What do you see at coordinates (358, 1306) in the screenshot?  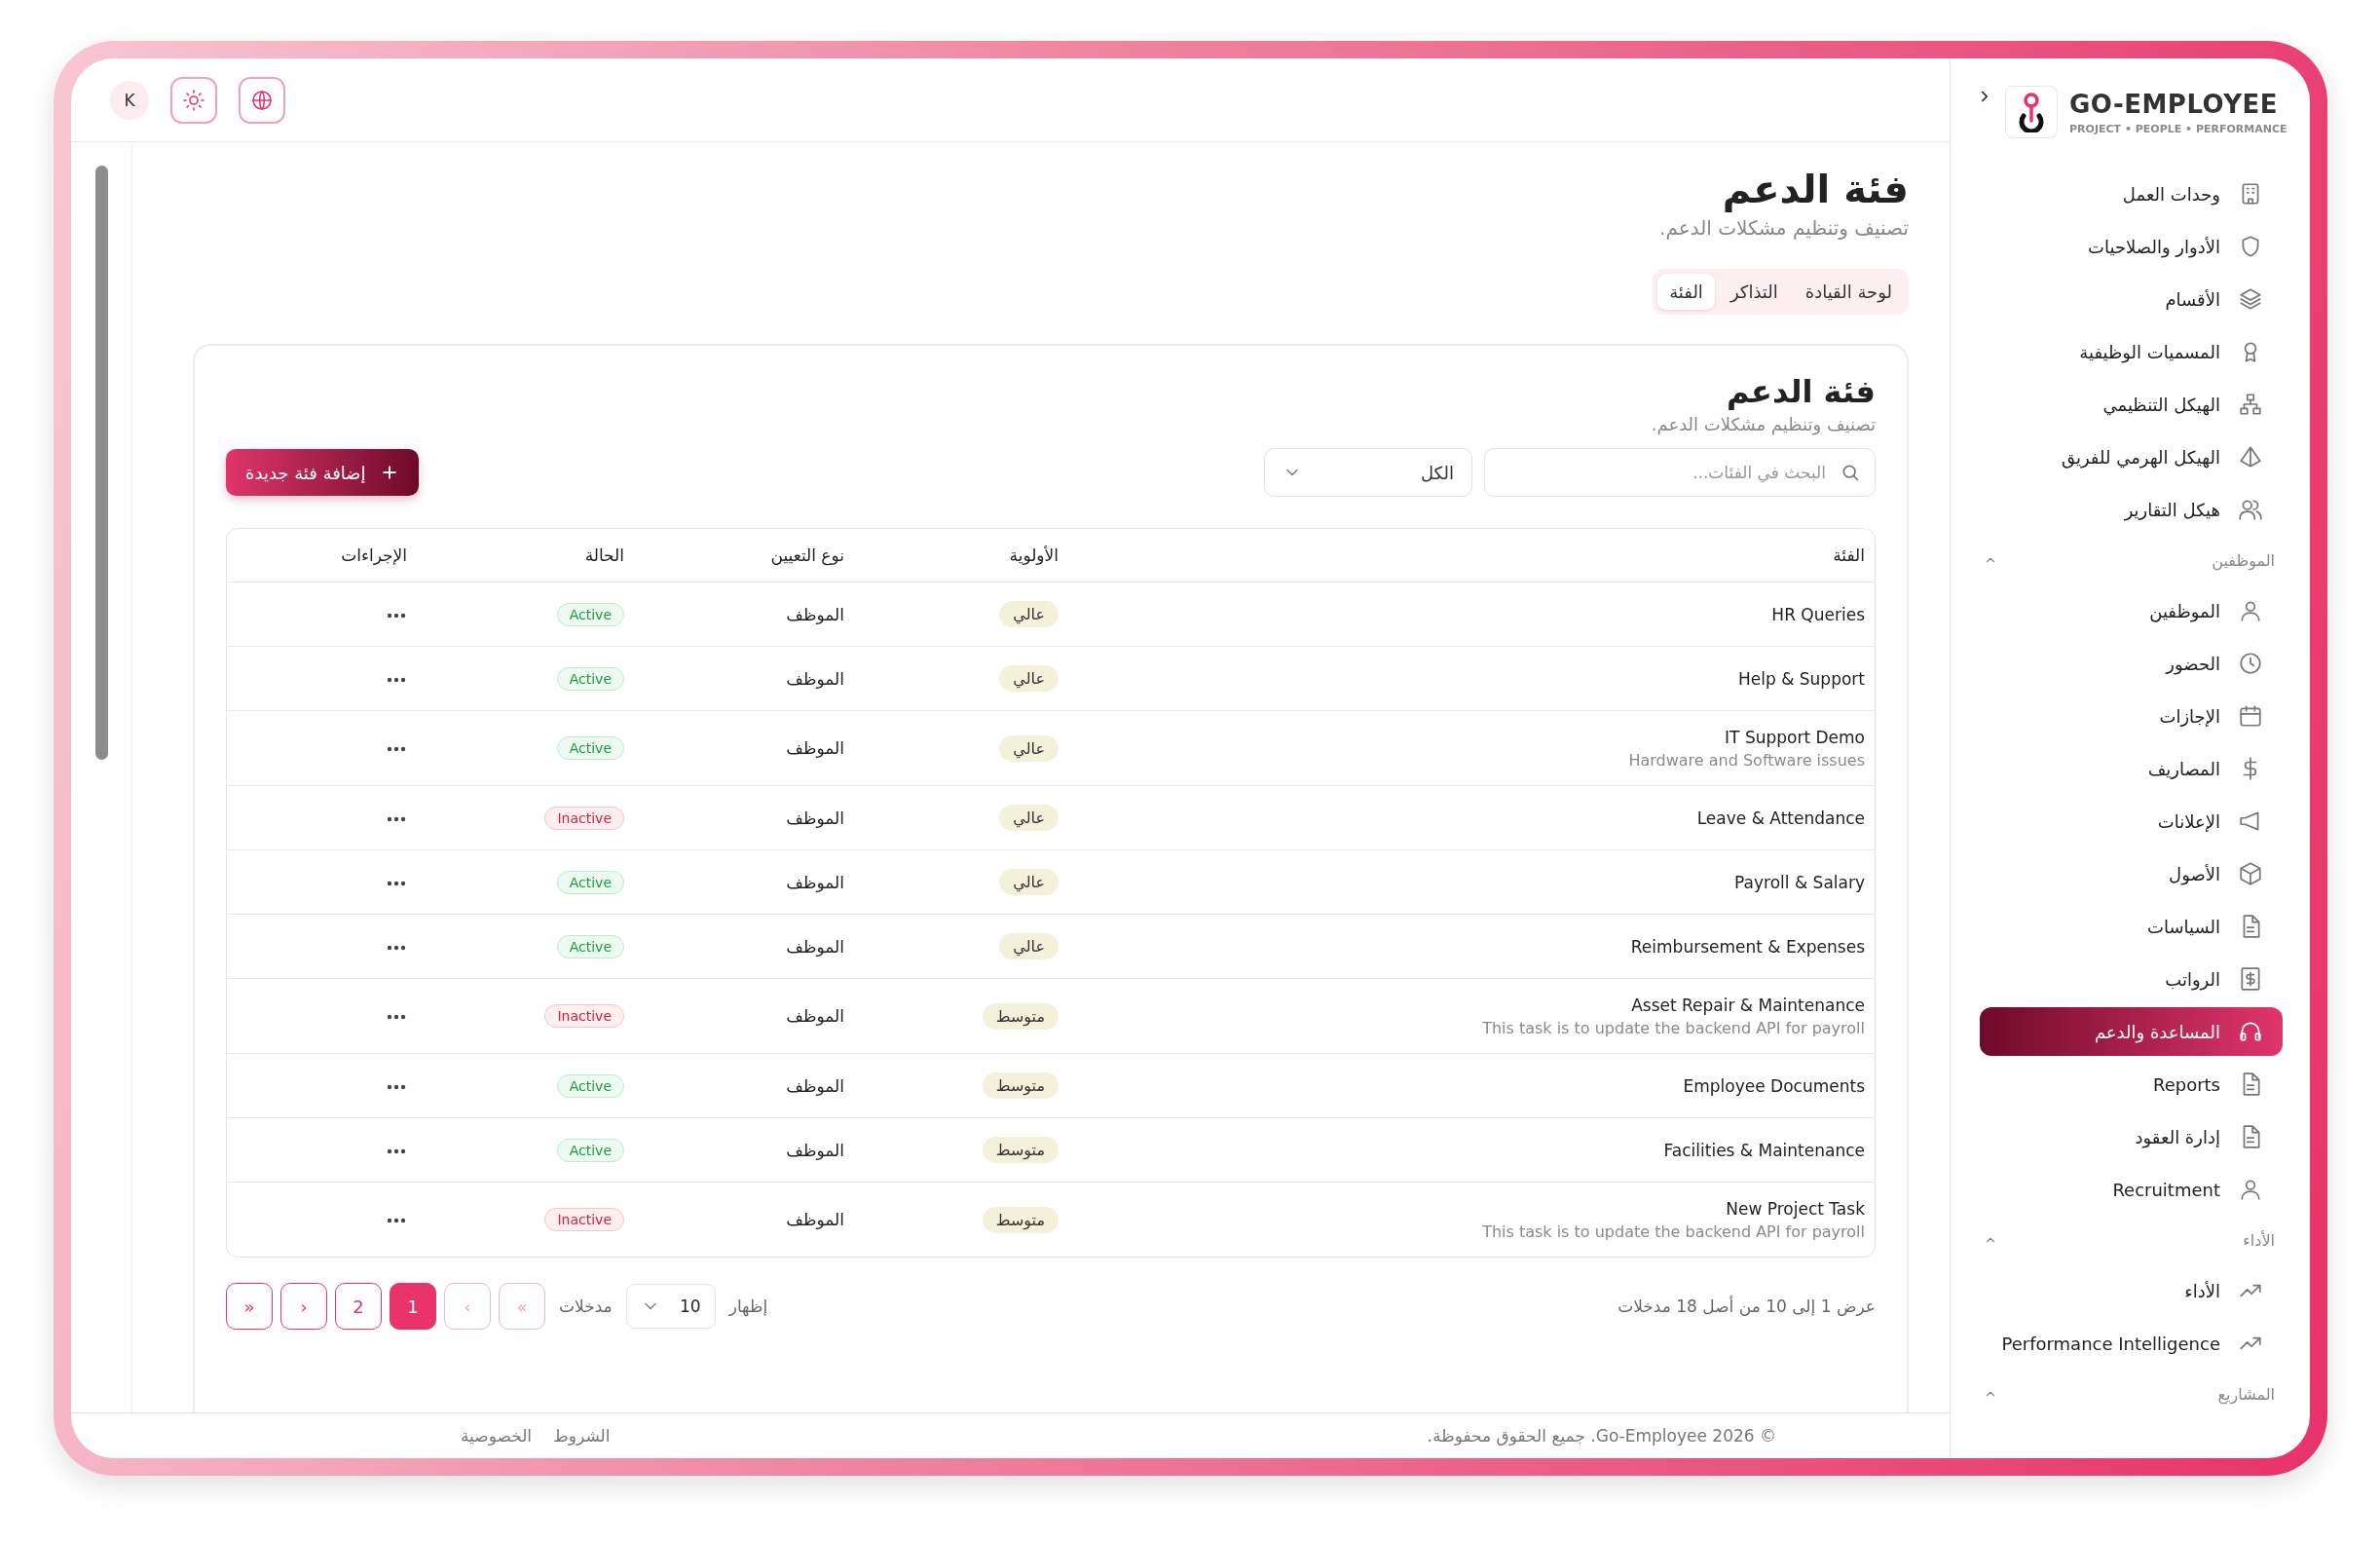 I see `page-button: 2` at bounding box center [358, 1306].